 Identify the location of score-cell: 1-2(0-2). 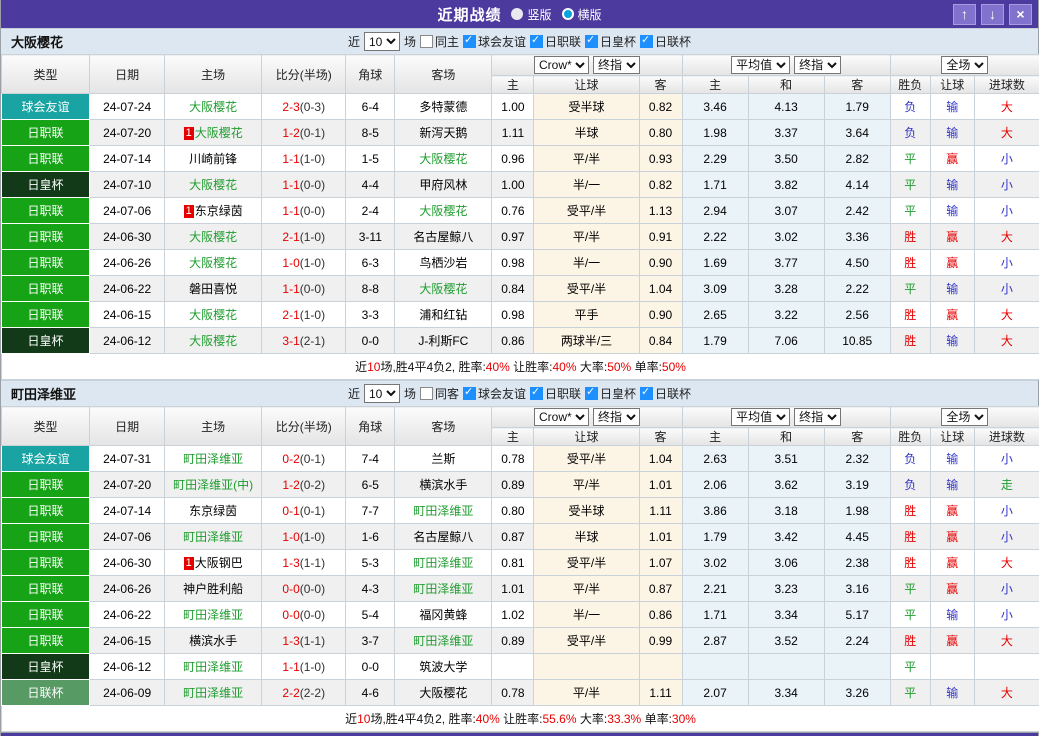
(304, 484).